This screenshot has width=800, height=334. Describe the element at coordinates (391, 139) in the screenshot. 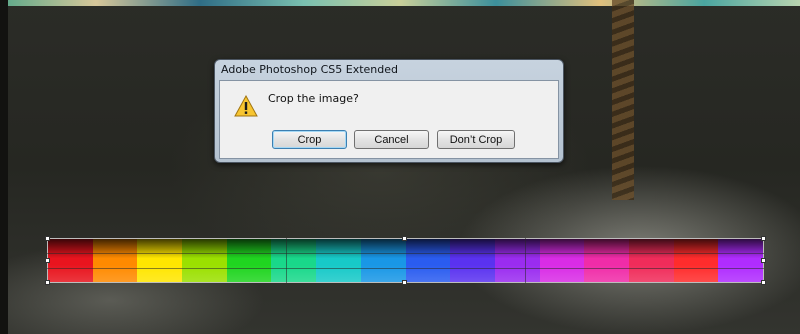

I see `cancel-button: Cancel` at that location.